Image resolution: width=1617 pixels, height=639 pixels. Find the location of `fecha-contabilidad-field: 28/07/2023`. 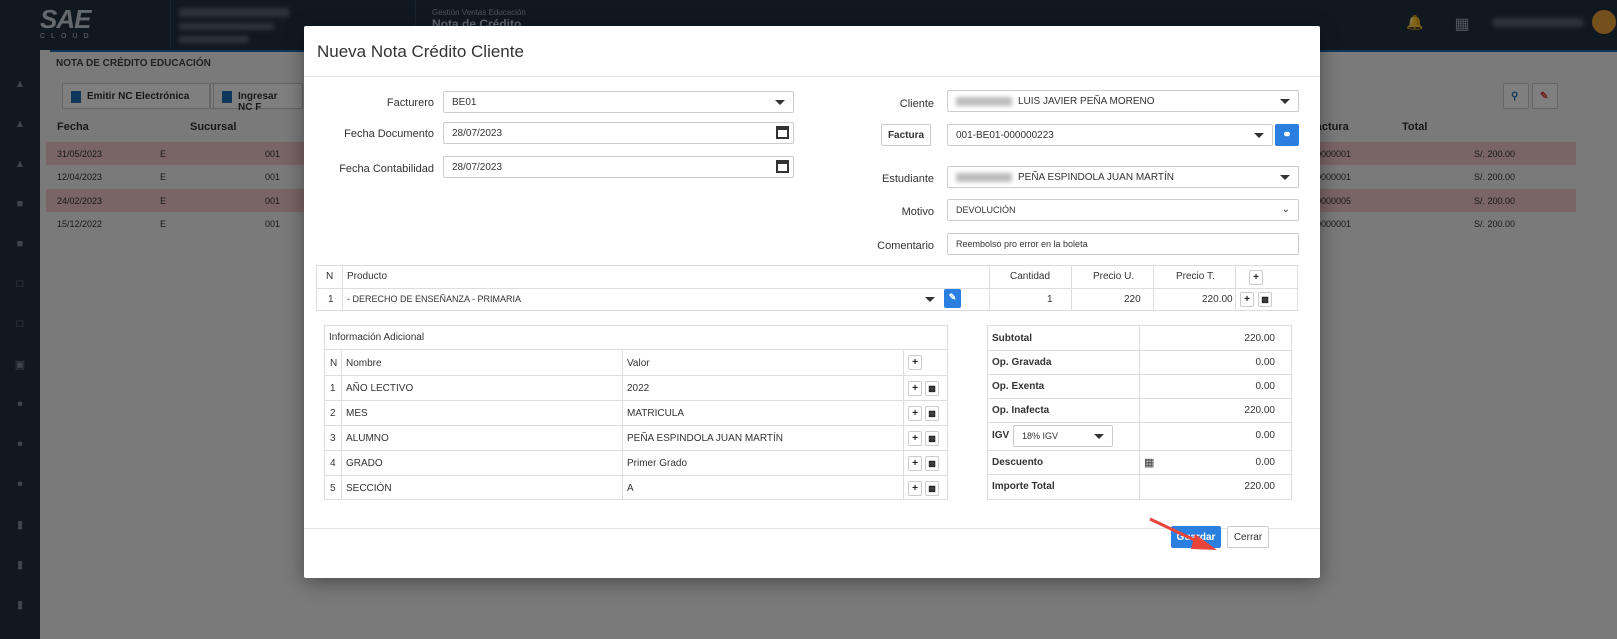

fecha-contabilidad-field: 28/07/2023 is located at coordinates (618, 167).